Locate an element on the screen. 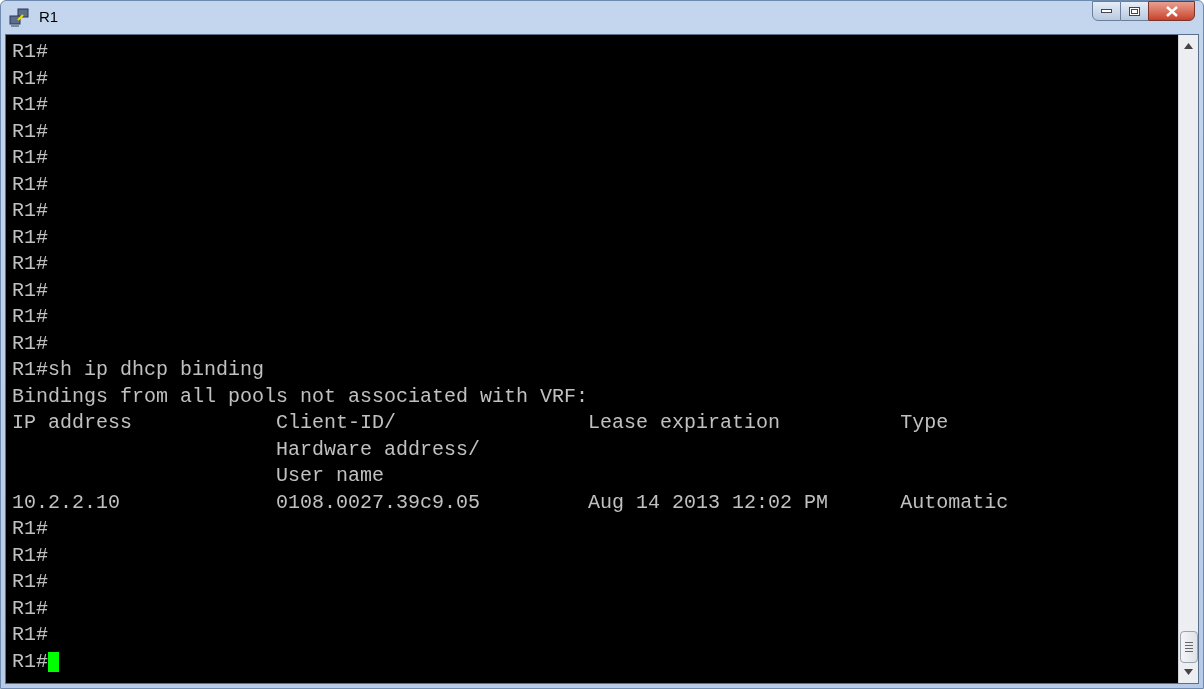 Image resolution: width=1204 pixels, height=689 pixels. maximize-icon is located at coordinates (1134, 11).